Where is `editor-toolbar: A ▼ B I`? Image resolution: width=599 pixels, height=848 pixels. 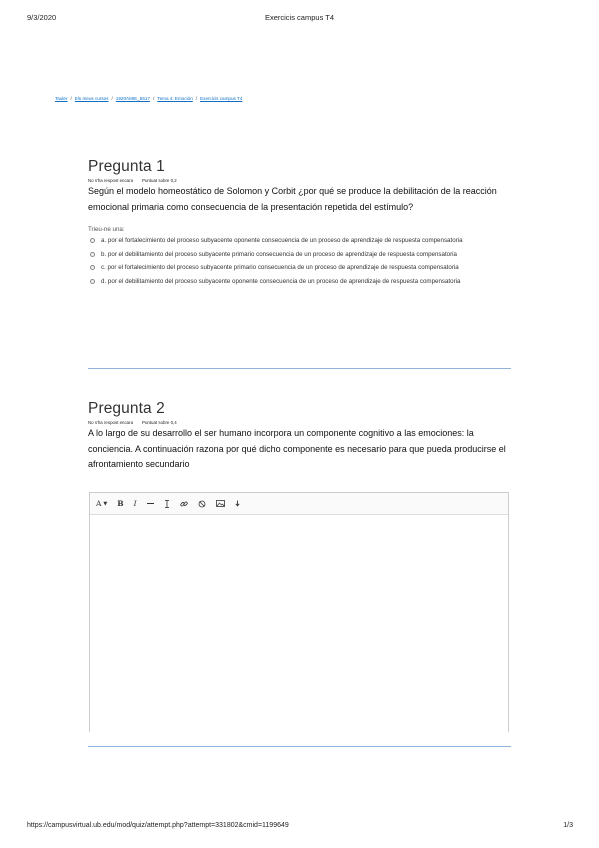 editor-toolbar: A ▼ B I is located at coordinates (299, 504).